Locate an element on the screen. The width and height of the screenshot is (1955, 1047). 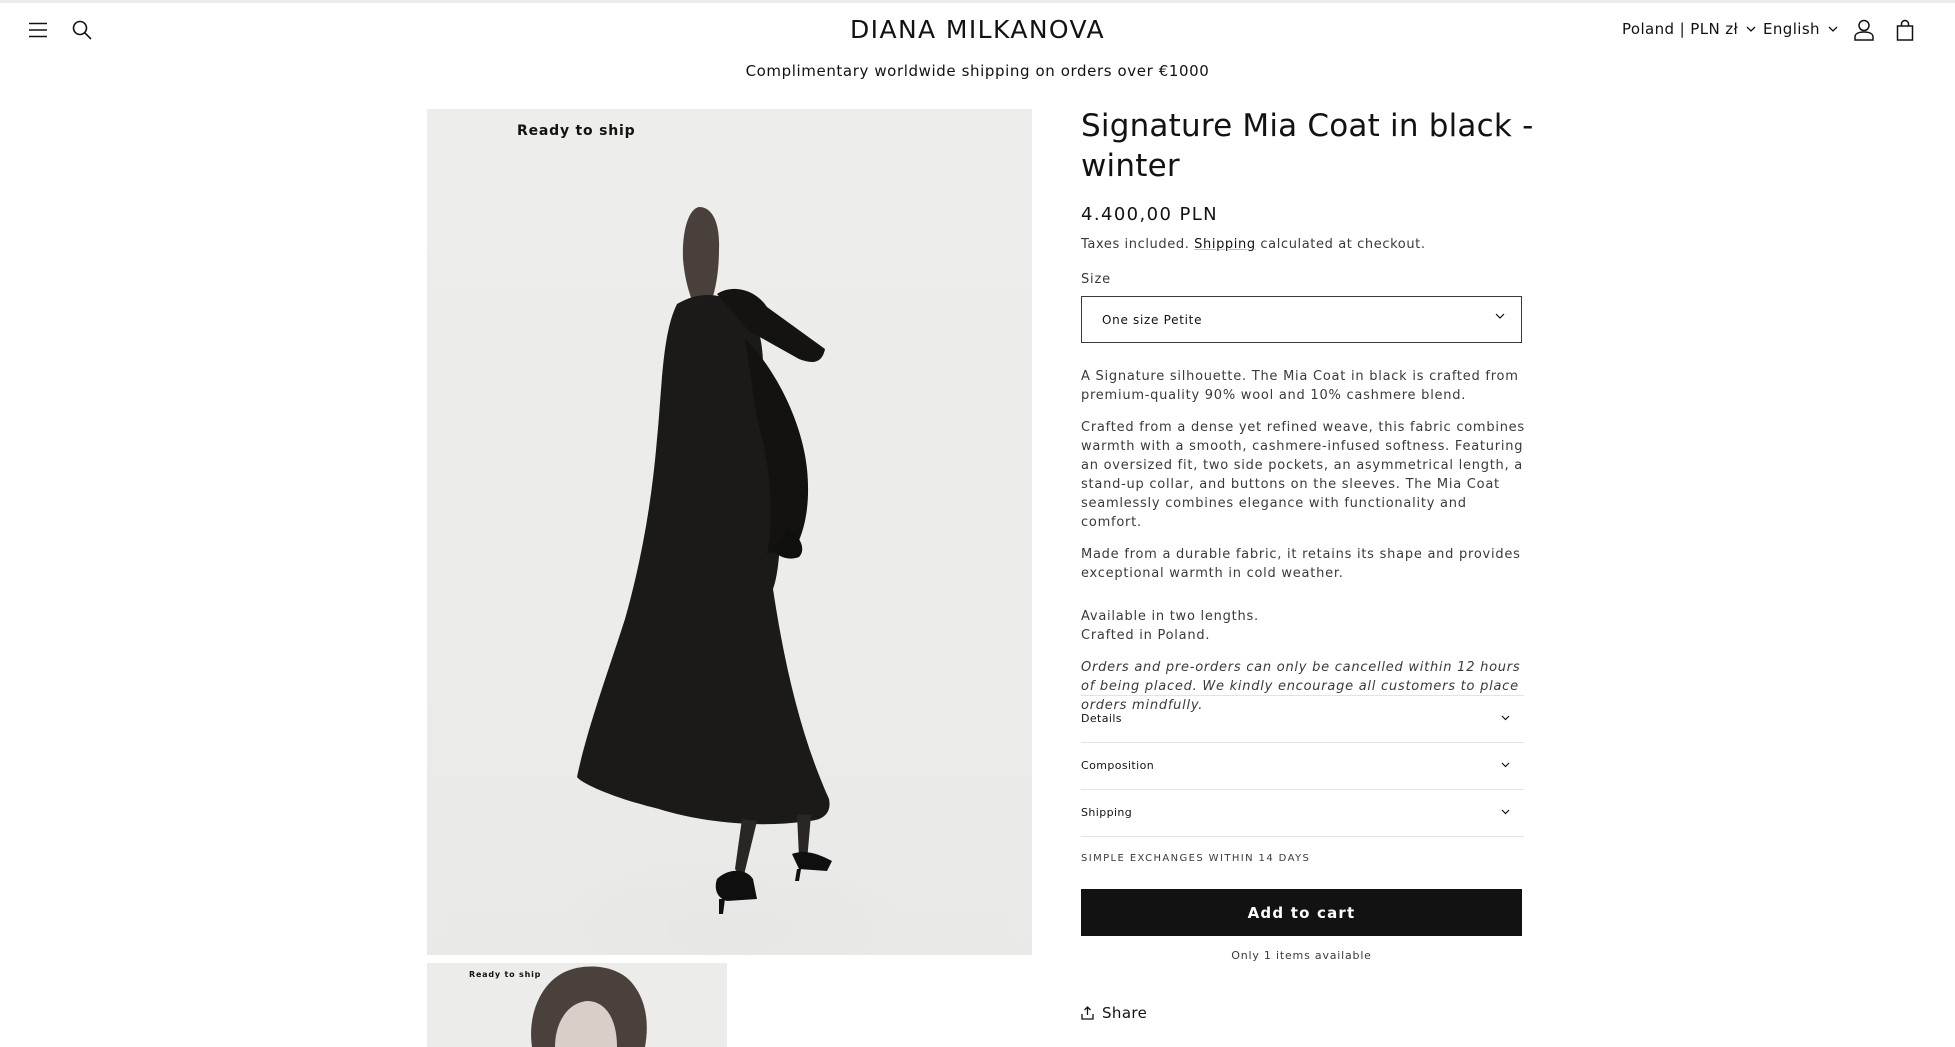
accordion-label: Composition is located at coordinates (1118, 765).